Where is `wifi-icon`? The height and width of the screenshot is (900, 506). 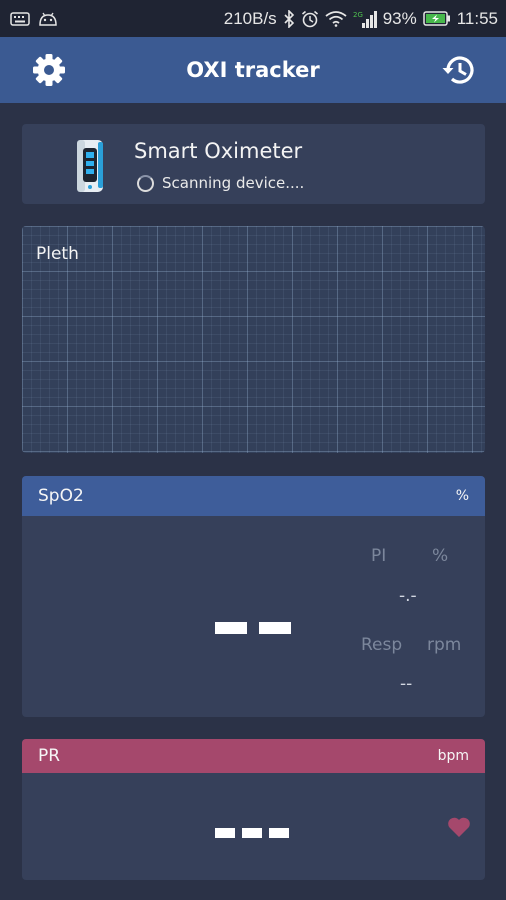 wifi-icon is located at coordinates (336, 19).